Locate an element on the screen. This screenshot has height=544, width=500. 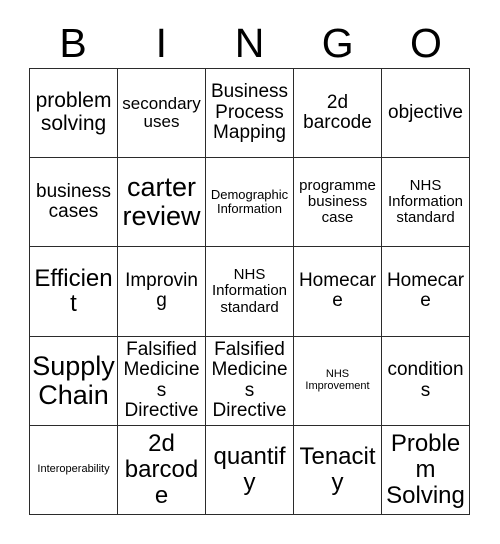
bingo-cell: Problem Solving is located at coordinates (426, 470).